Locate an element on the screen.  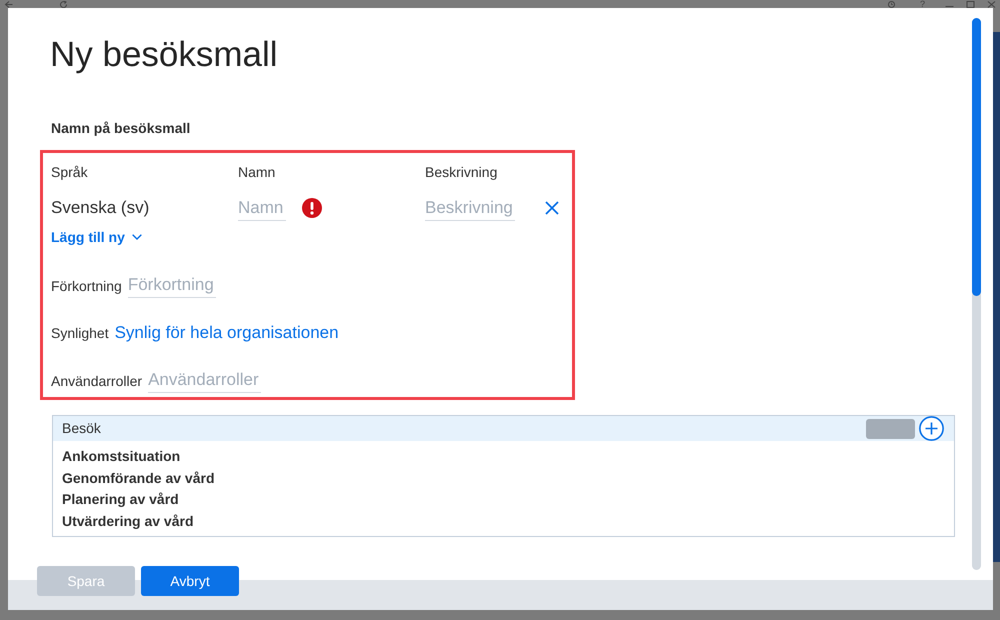
field-label: Användarroller is located at coordinates (96, 381).